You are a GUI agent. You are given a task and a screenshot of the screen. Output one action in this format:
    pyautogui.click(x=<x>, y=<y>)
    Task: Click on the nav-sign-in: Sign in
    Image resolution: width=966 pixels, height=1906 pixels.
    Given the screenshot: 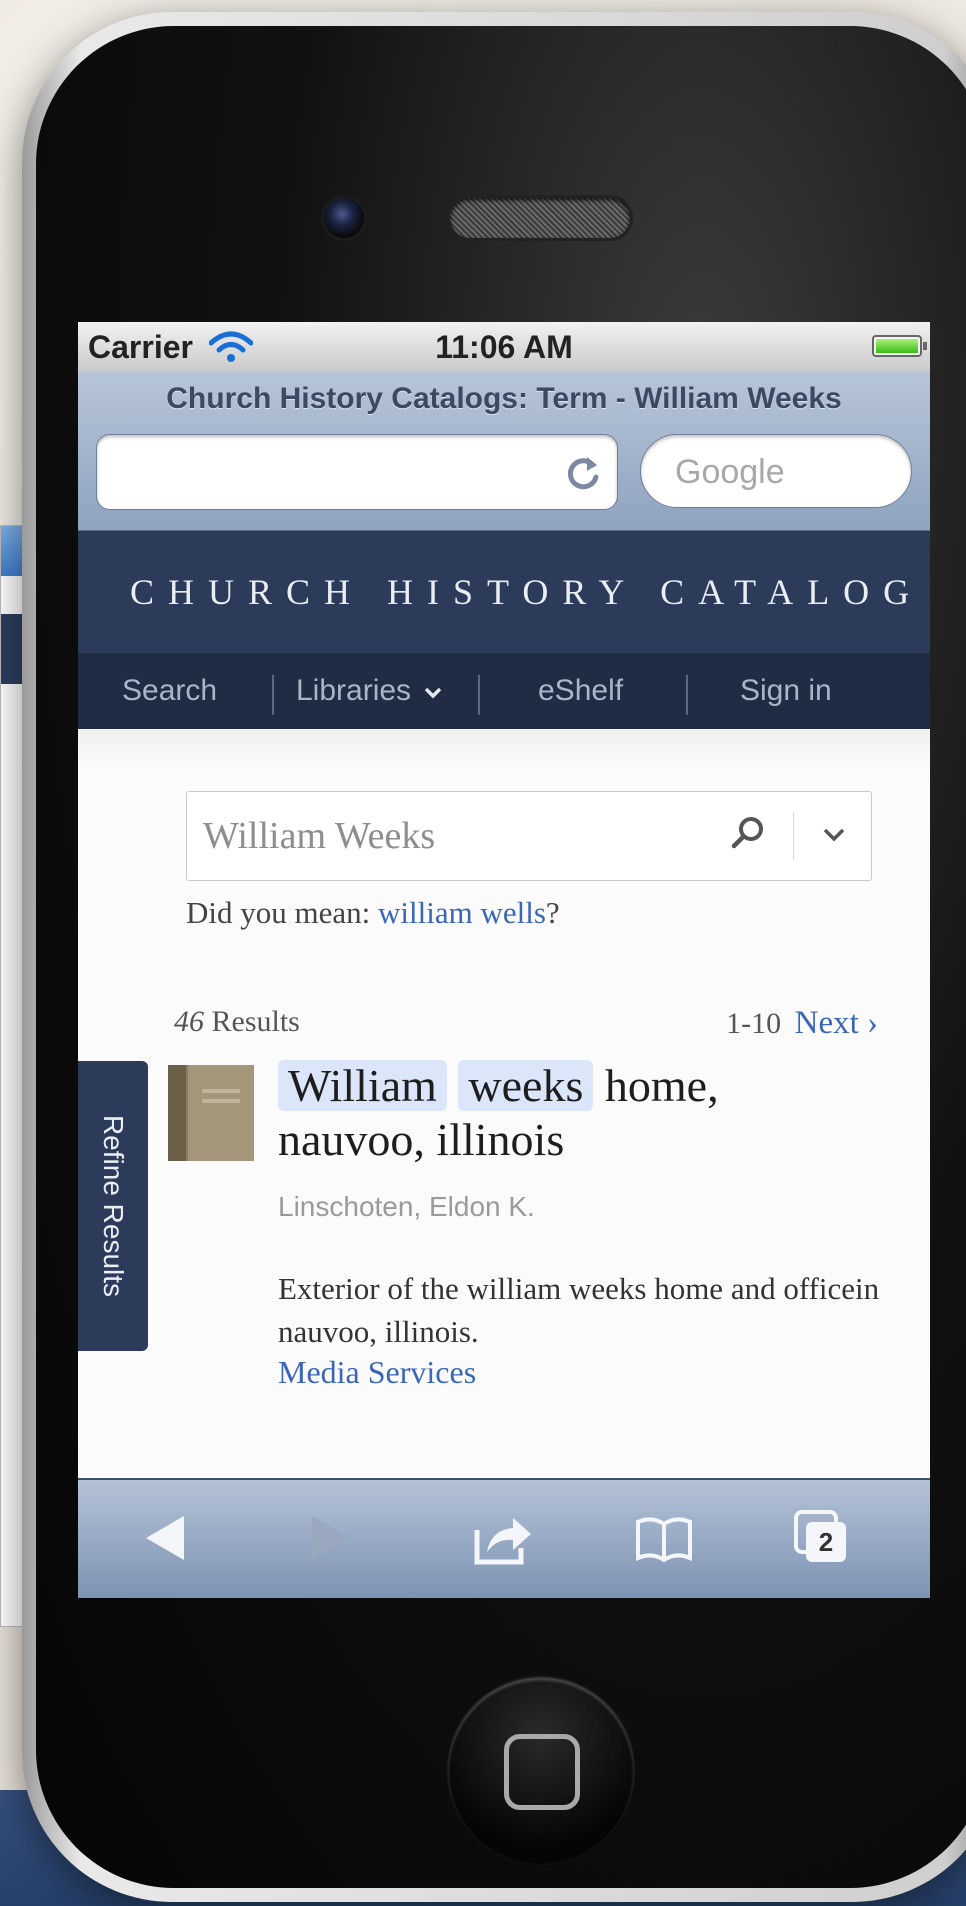 What is the action you would take?
    pyautogui.click(x=786, y=691)
    